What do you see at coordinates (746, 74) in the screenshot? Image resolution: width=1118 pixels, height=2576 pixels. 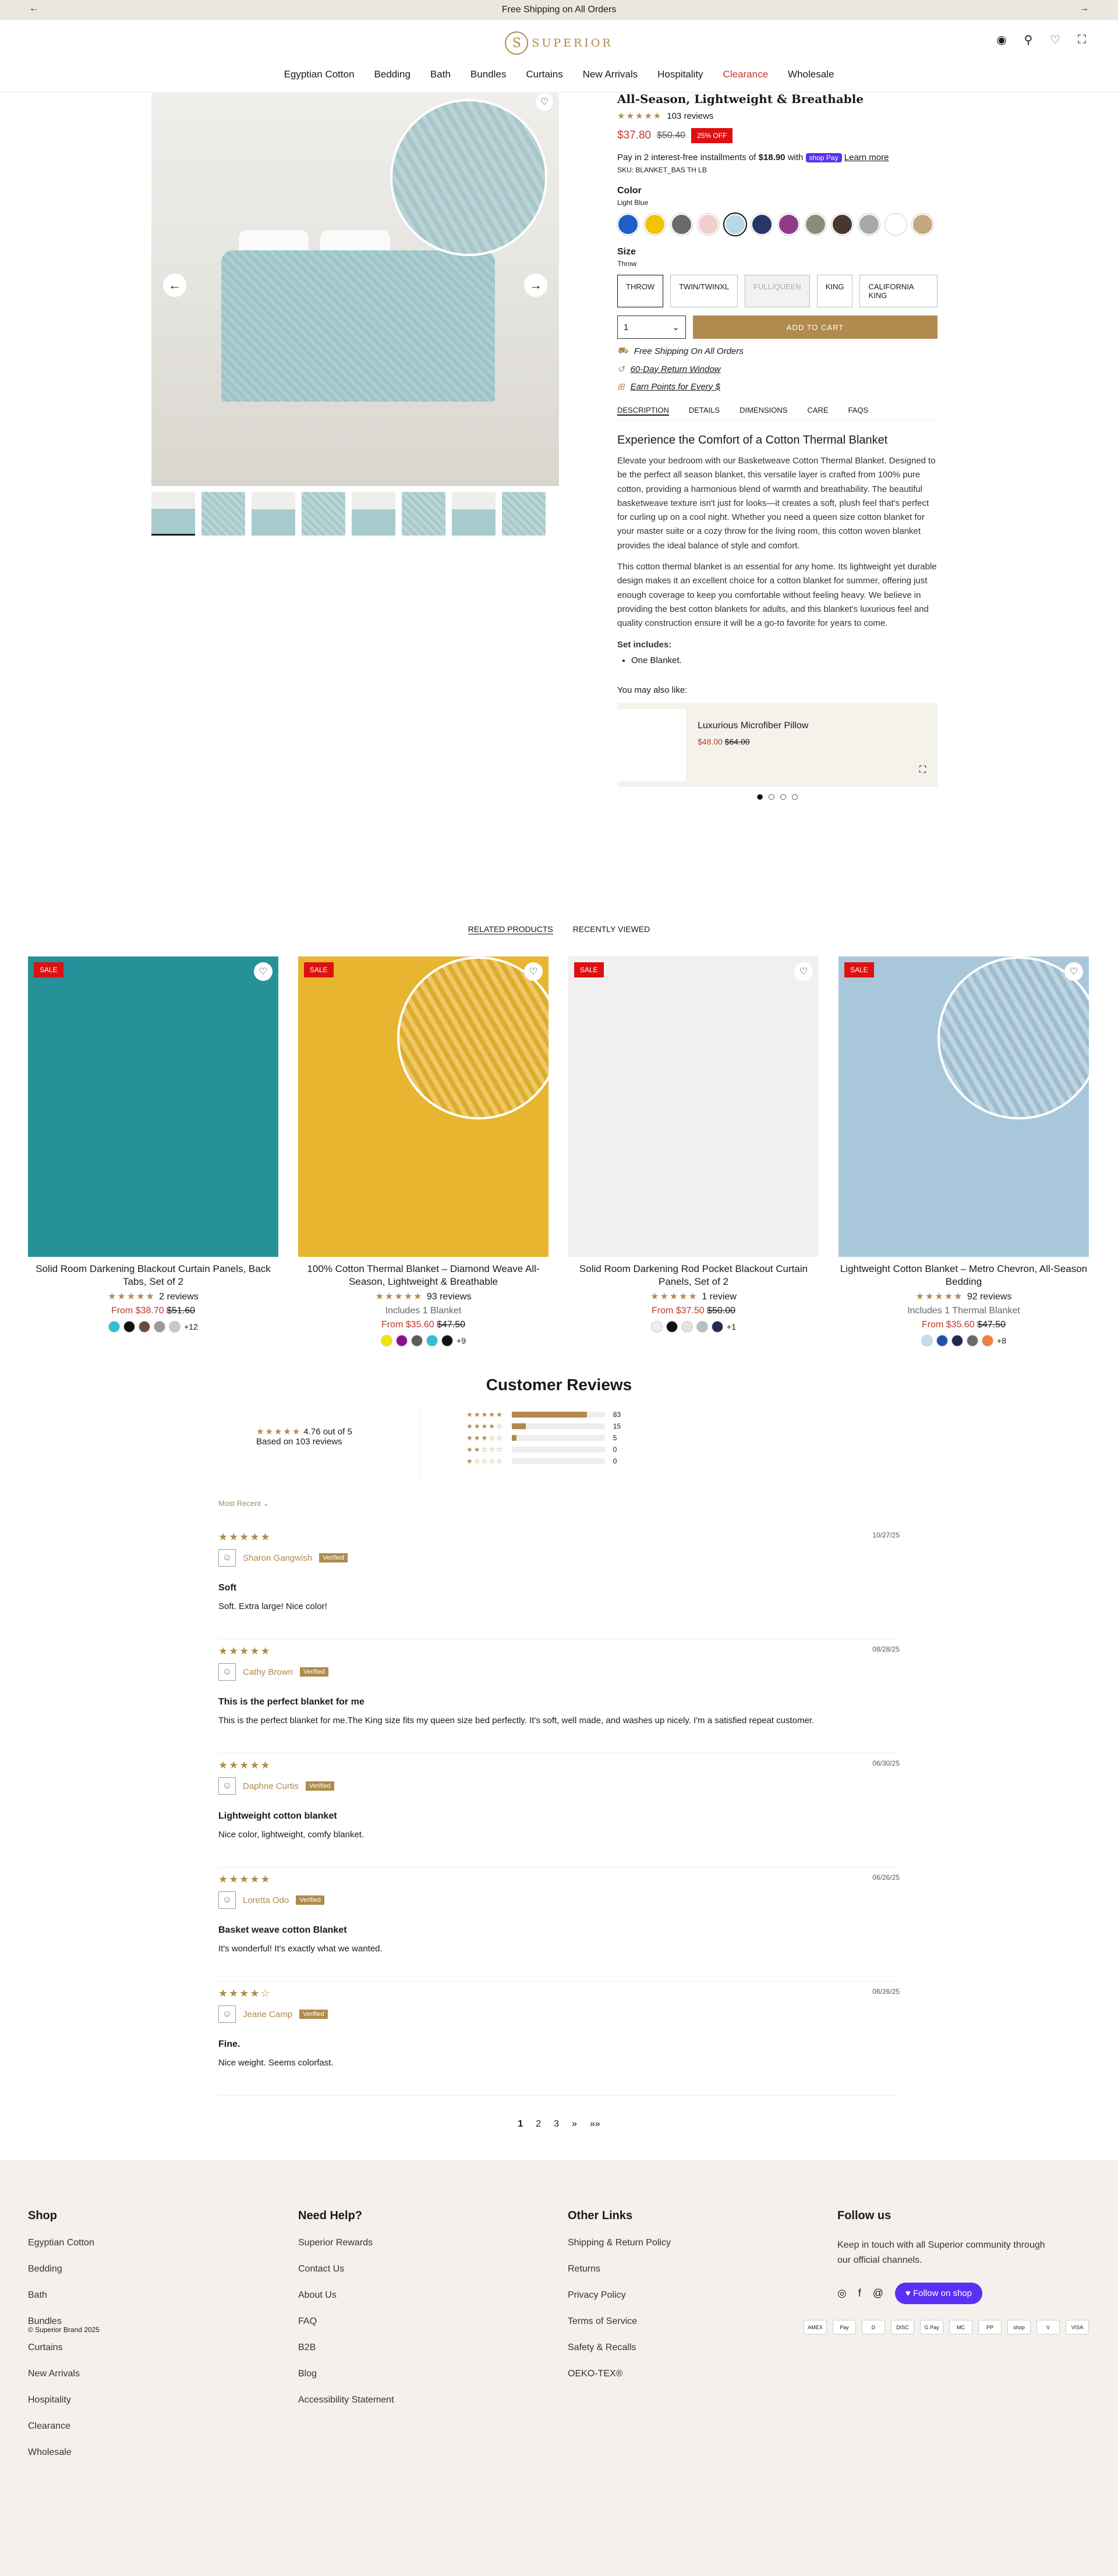 I see `nav-item-clearance: Clearance` at bounding box center [746, 74].